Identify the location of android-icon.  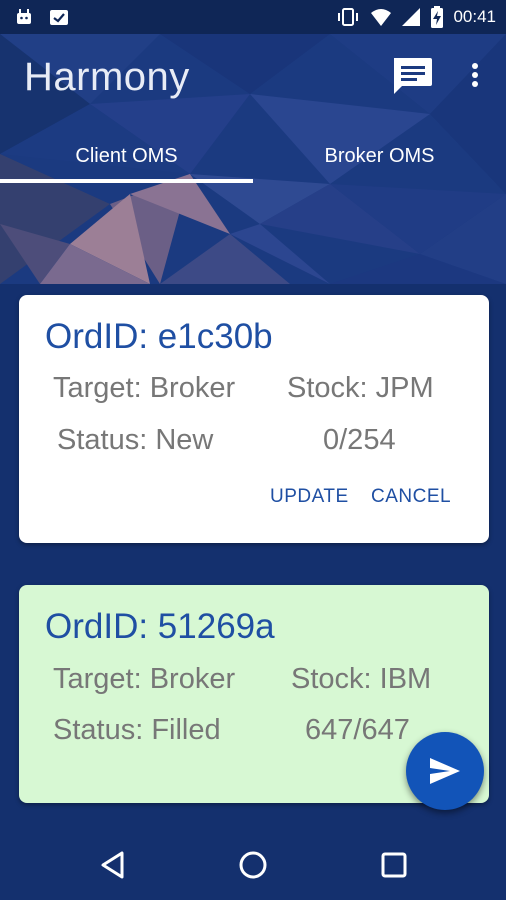
(24, 17).